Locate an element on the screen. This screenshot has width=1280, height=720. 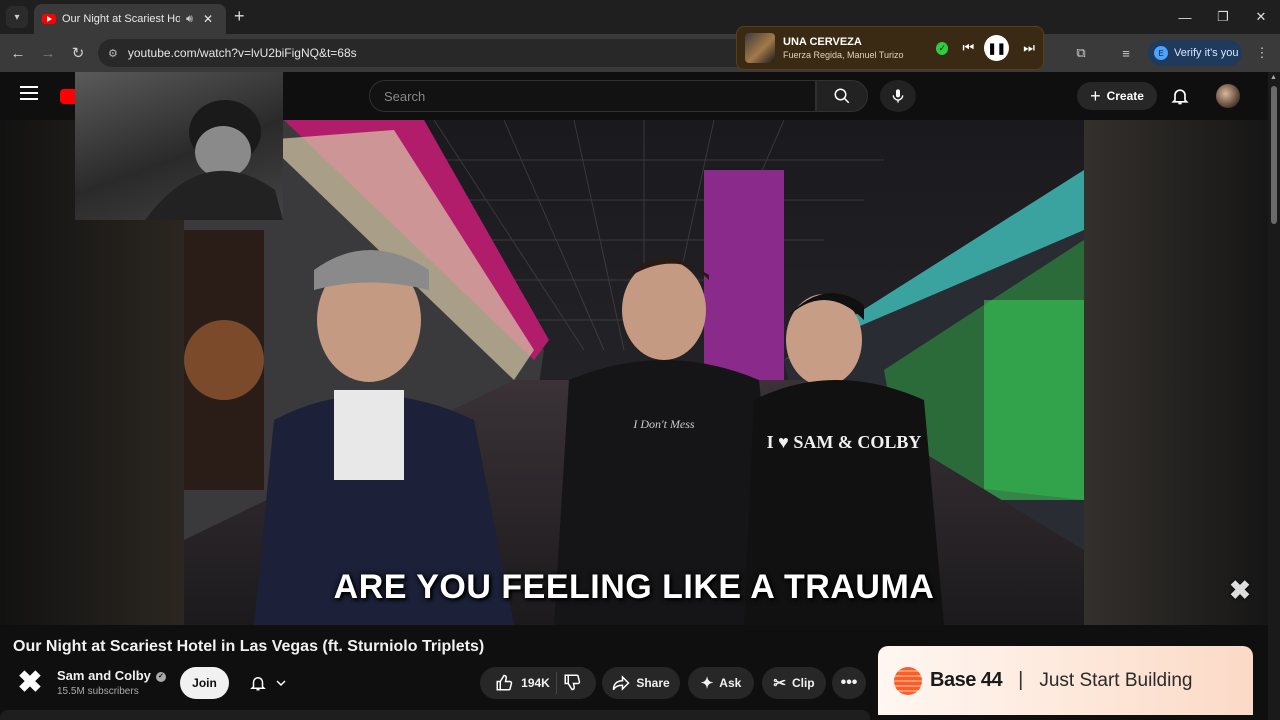
chevron-down-icon is located at coordinates (281, 683).